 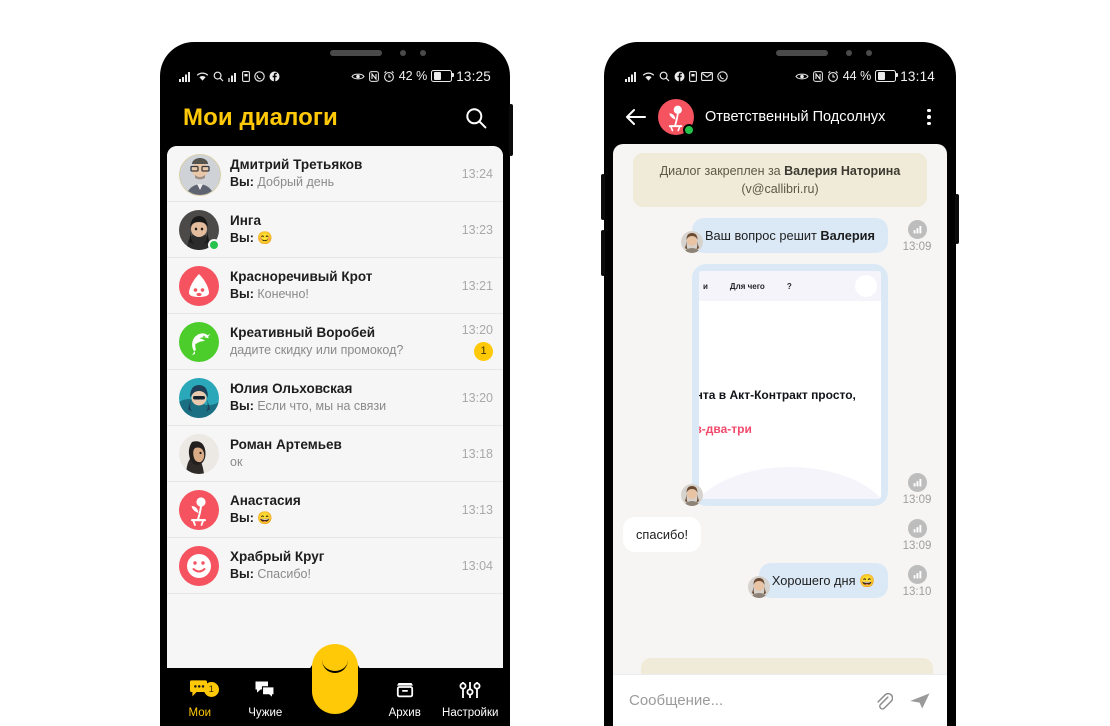 What do you see at coordinates (780, 76) in the screenshot?
I see `status-bar-right: 44 % 13:14` at bounding box center [780, 76].